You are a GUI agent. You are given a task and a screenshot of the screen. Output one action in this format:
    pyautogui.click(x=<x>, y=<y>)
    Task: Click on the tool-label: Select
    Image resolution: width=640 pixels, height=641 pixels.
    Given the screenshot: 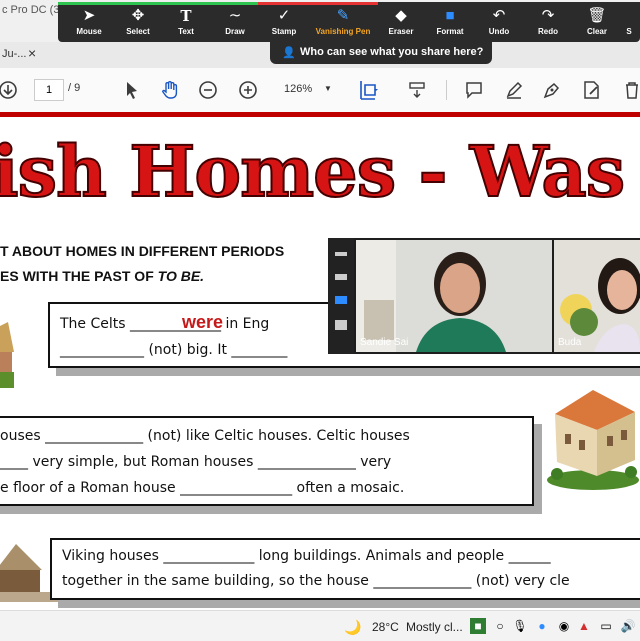 What is the action you would take?
    pyautogui.click(x=138, y=31)
    